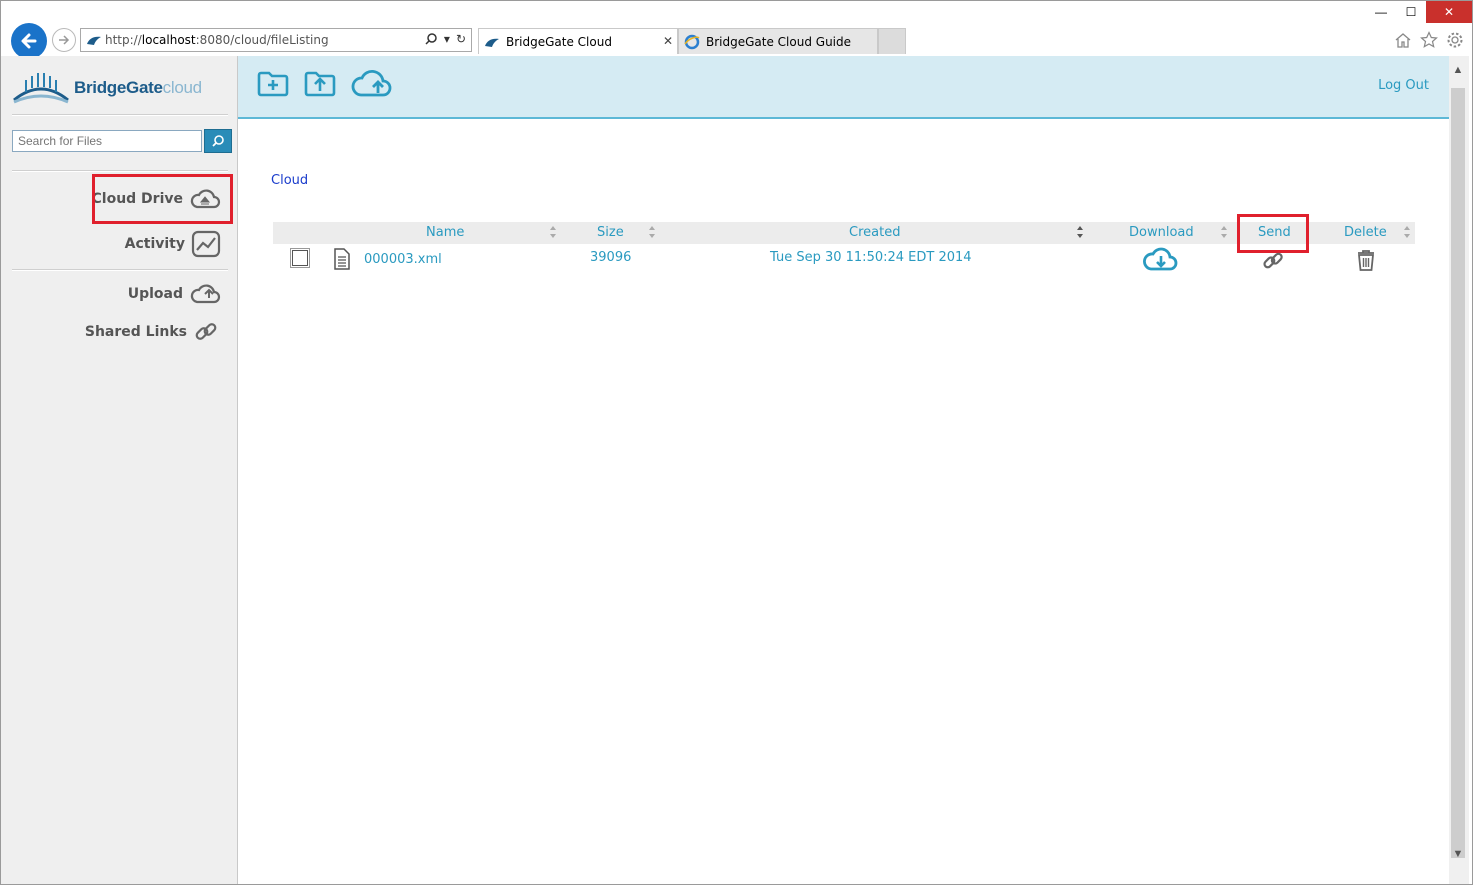 This screenshot has width=1473, height=885. I want to click on link-icon, so click(206, 331).